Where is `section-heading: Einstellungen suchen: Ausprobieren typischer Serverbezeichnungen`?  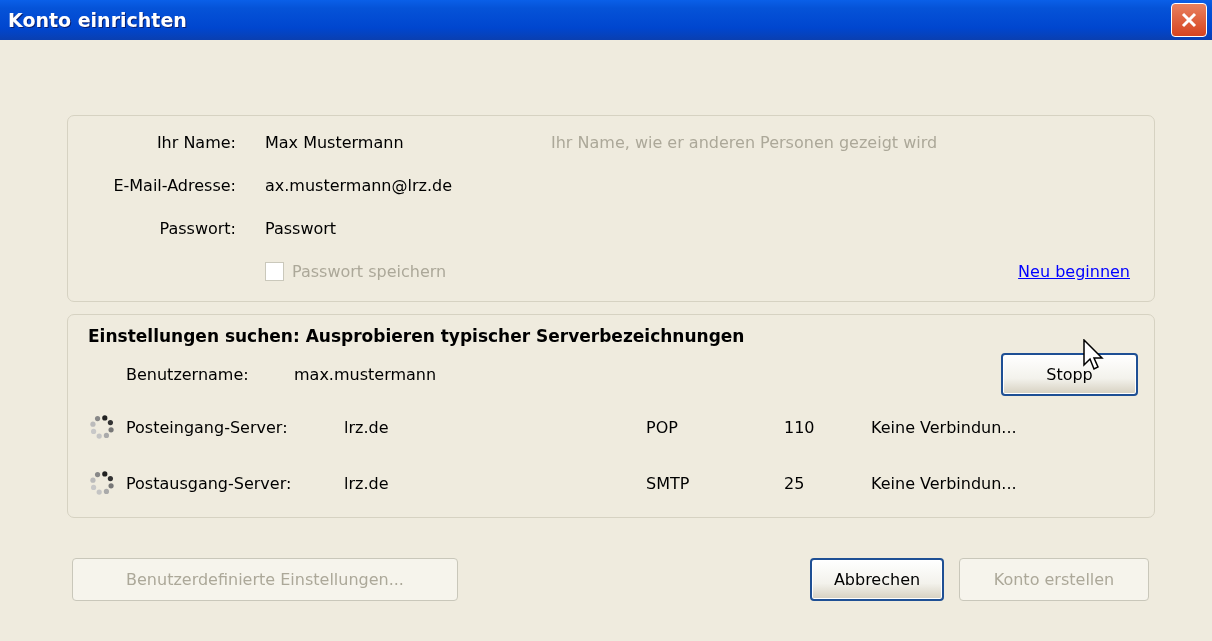
section-heading: Einstellungen suchen: Ausprobieren typischer Serverbezeichnungen is located at coordinates (416, 336).